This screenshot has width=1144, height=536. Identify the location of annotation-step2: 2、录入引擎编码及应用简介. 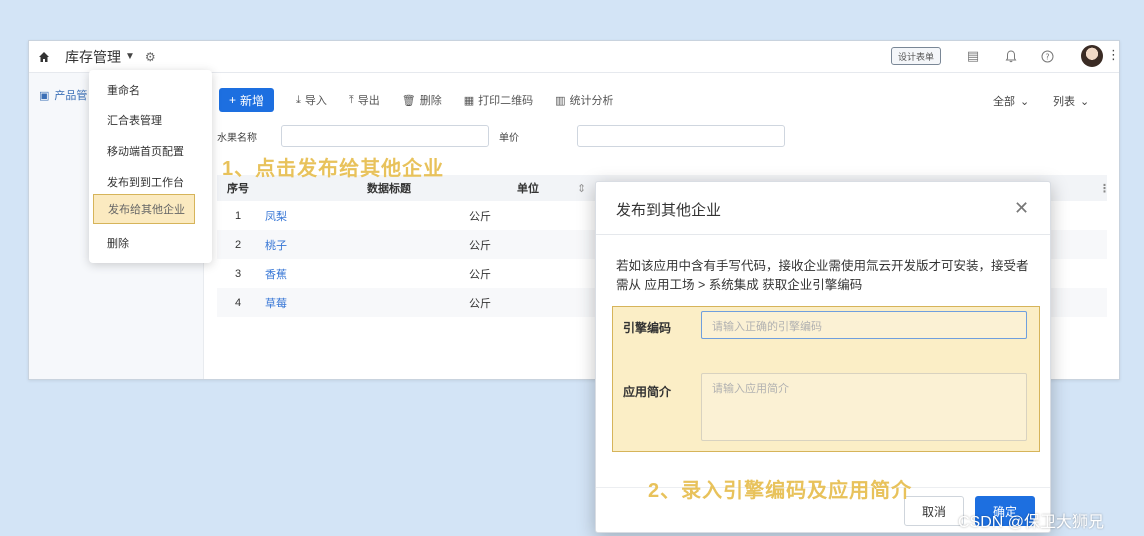
(780, 491).